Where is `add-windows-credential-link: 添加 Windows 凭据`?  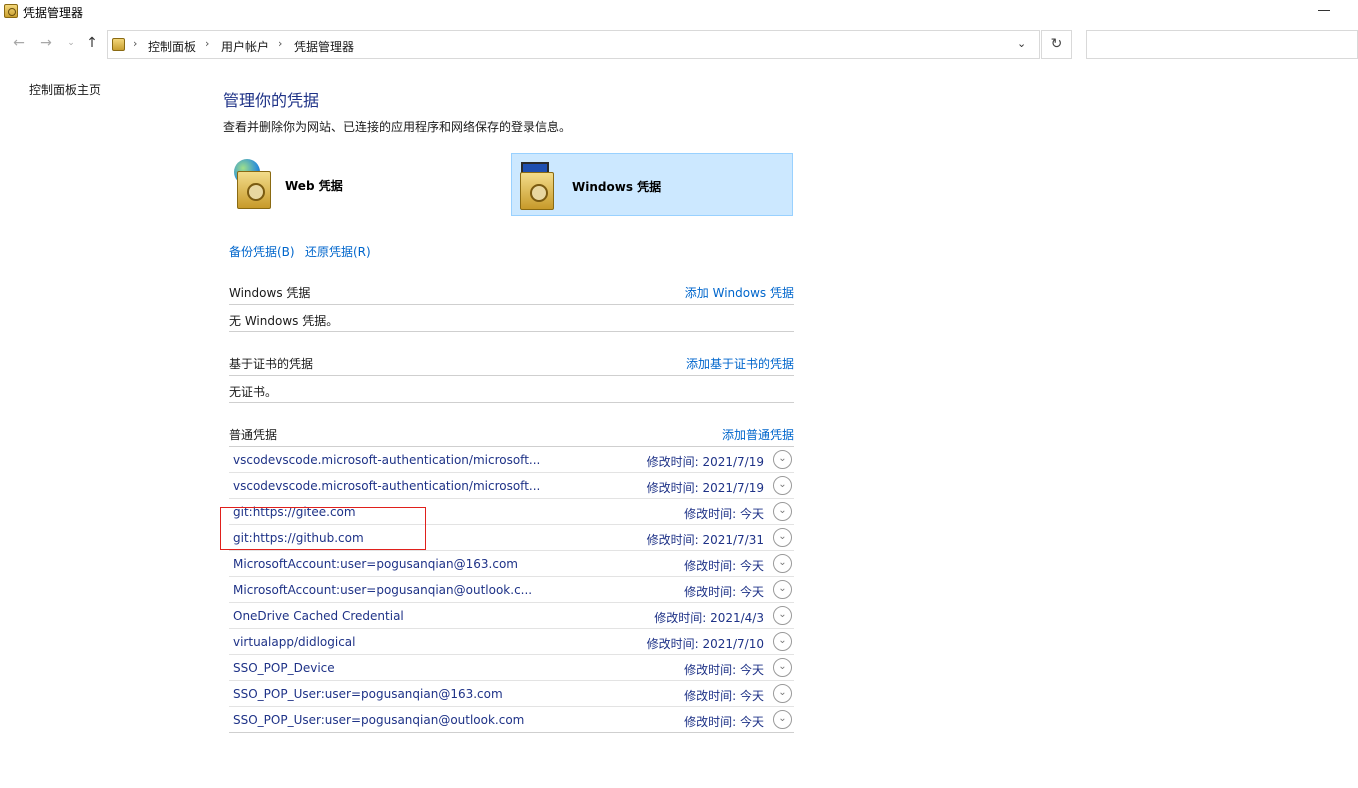 add-windows-credential-link: 添加 Windows 凭据 is located at coordinates (739, 292).